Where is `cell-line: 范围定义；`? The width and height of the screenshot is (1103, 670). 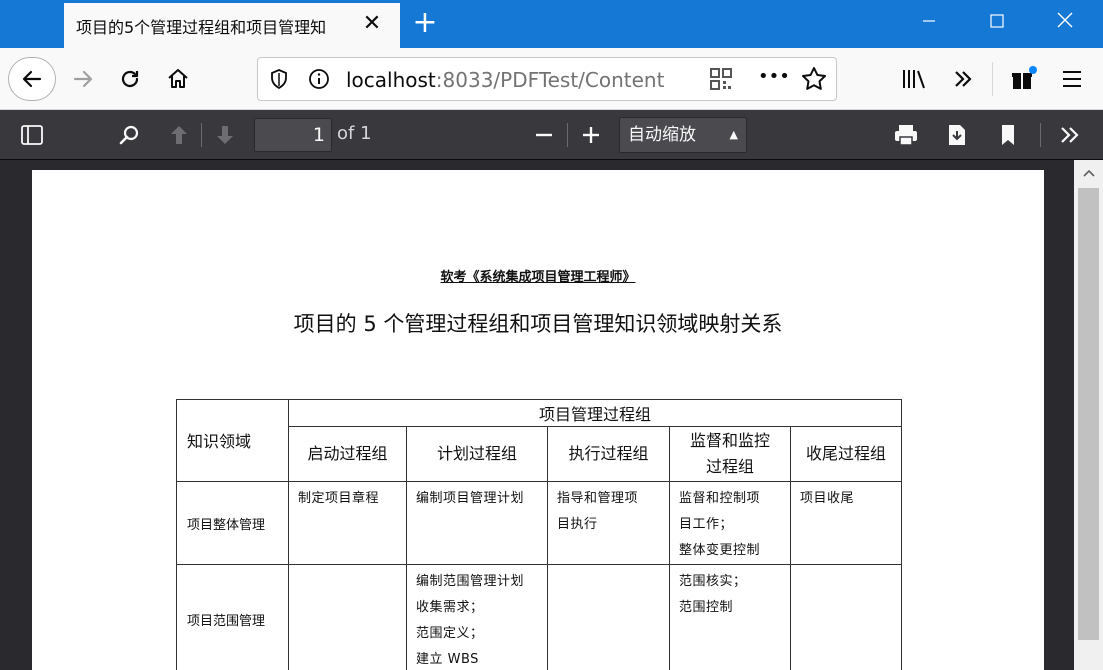
cell-line: 范围定义； is located at coordinates (450, 633).